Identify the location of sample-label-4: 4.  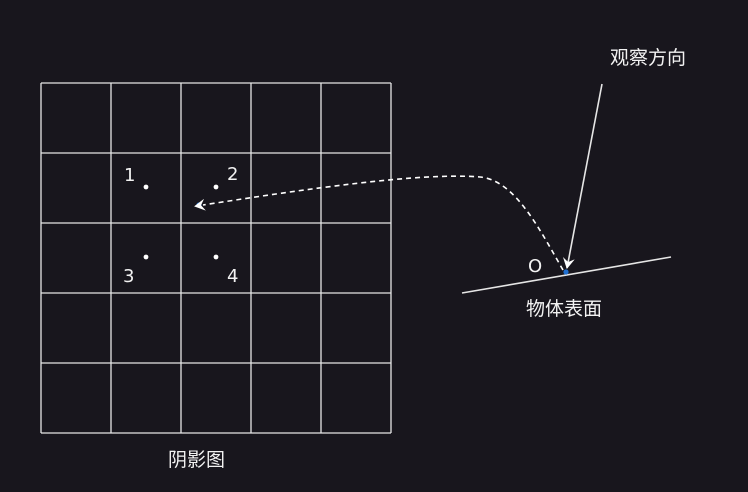
(232, 276).